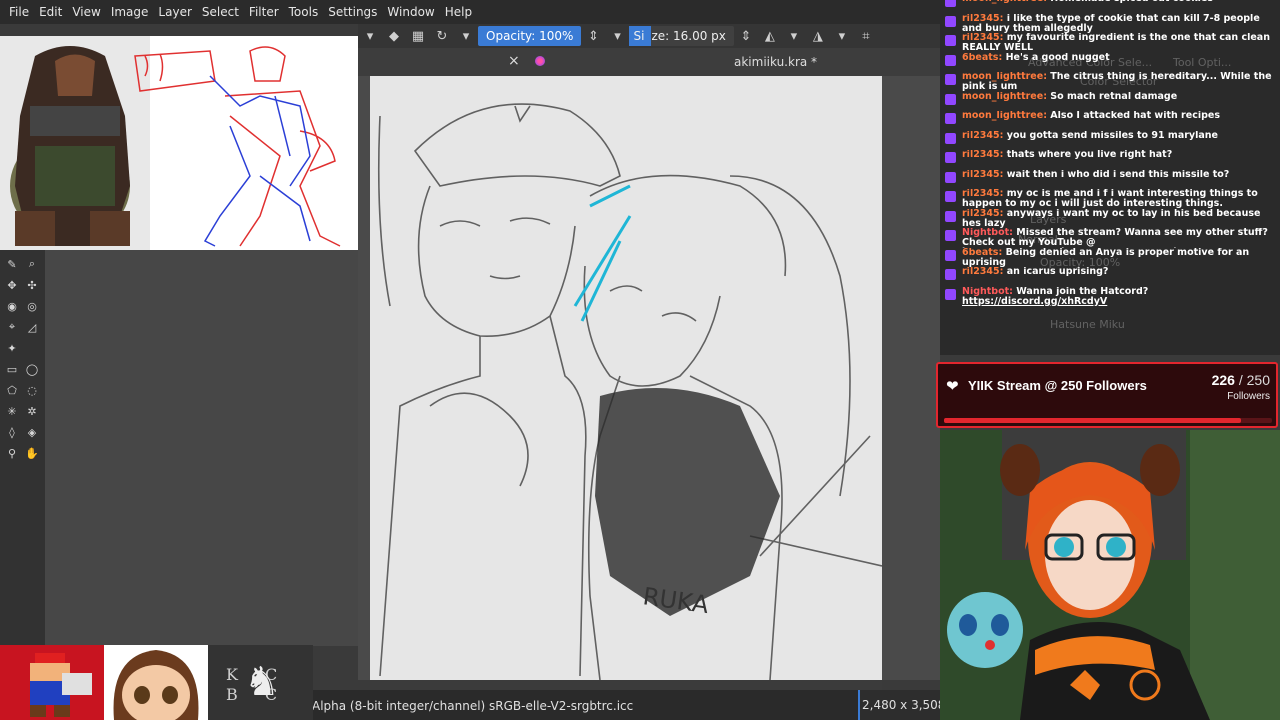 This screenshot has width=1280, height=720. I want to click on move-tool-icon: ✣, so click(32, 285).